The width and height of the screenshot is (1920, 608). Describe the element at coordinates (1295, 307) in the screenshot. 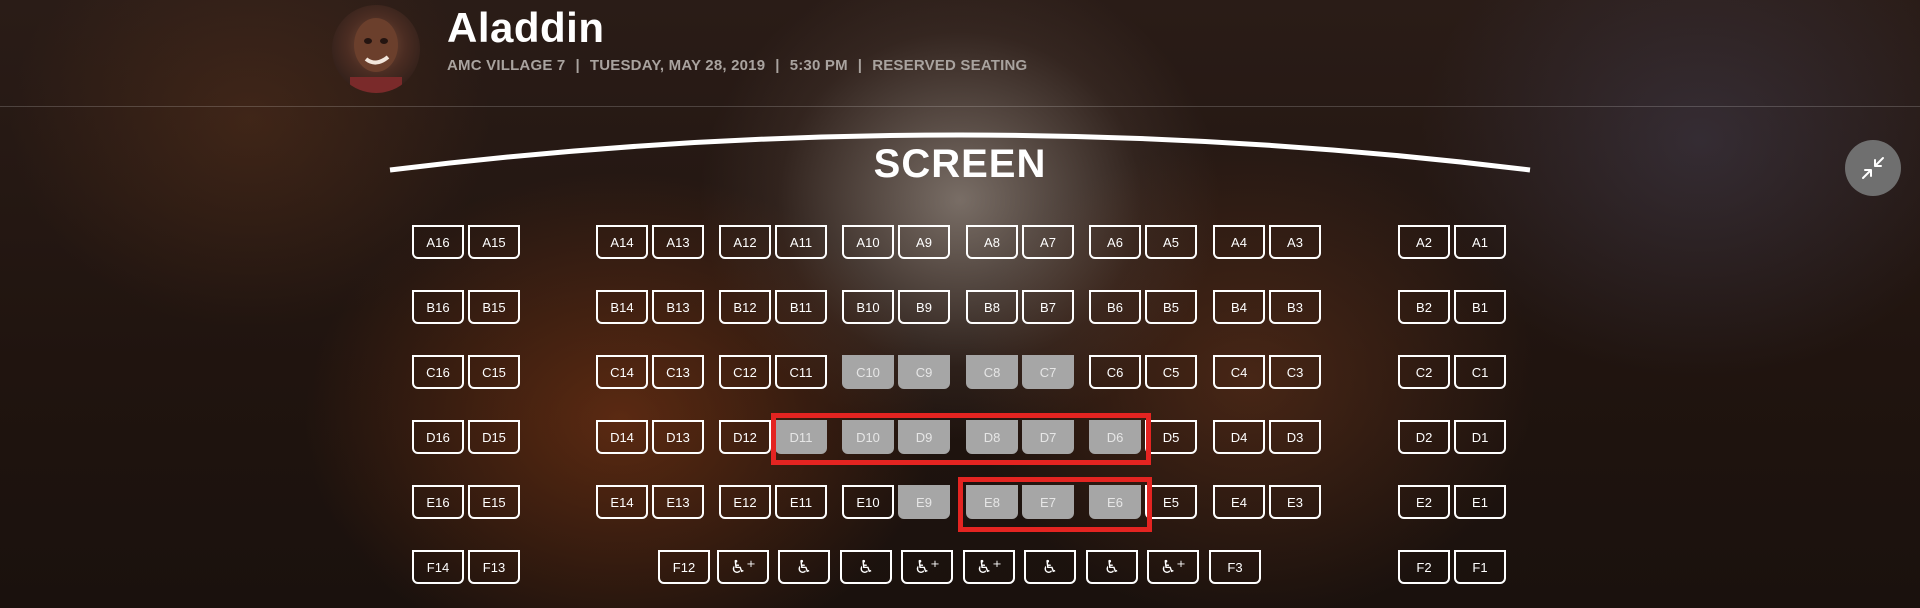

I see `seat-b3: B3` at that location.